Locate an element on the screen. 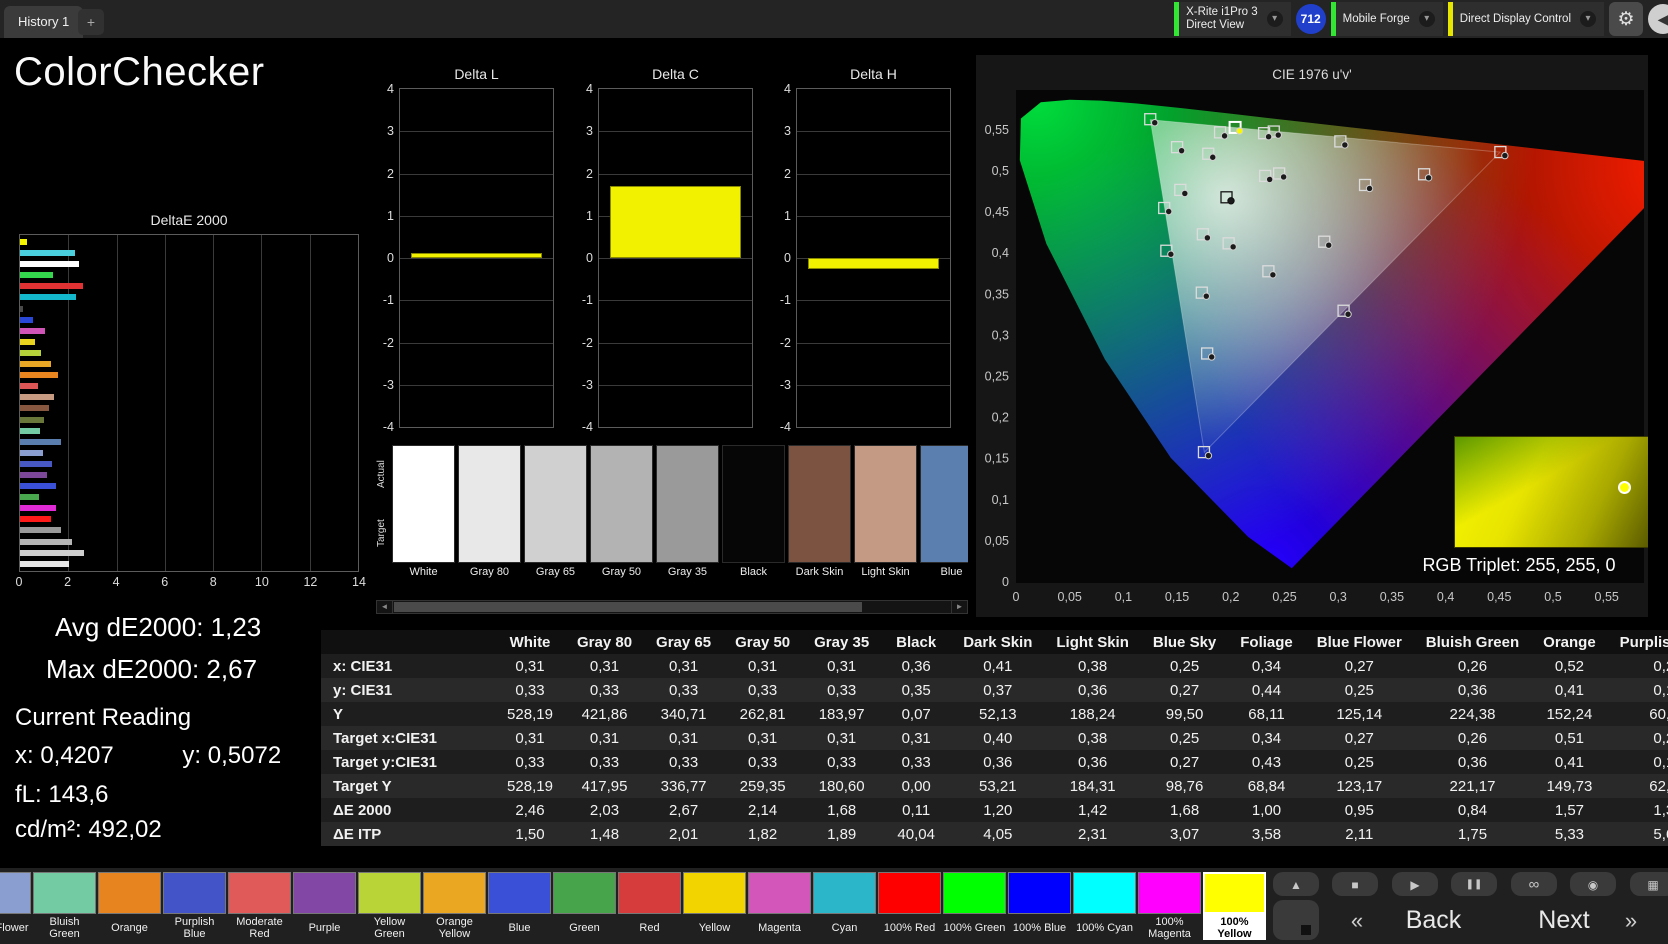 Image resolution: width=1668 pixels, height=944 pixels. swatch-label: Gray 50 is located at coordinates (621, 572).